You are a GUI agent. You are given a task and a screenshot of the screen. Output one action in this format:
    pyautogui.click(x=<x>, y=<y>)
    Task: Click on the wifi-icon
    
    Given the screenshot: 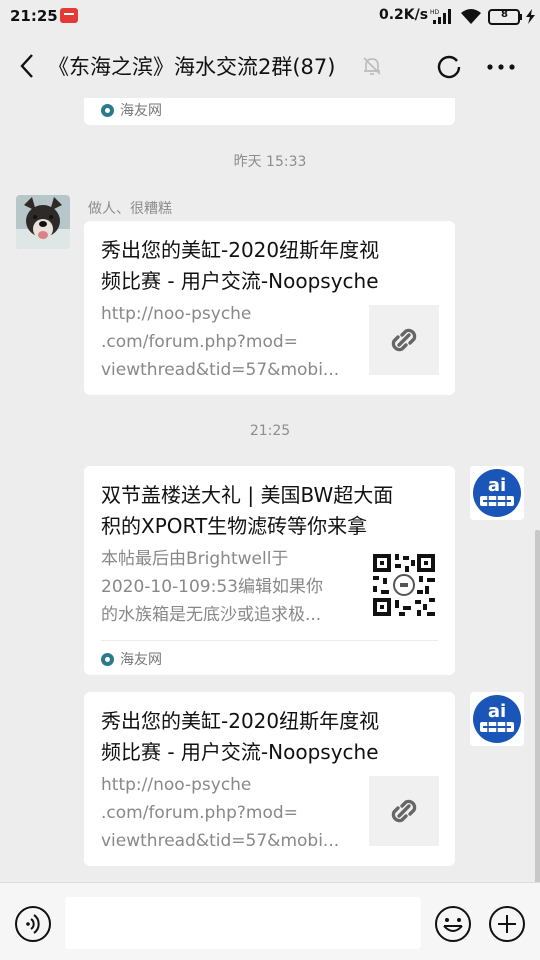 What is the action you would take?
    pyautogui.click(x=471, y=16)
    